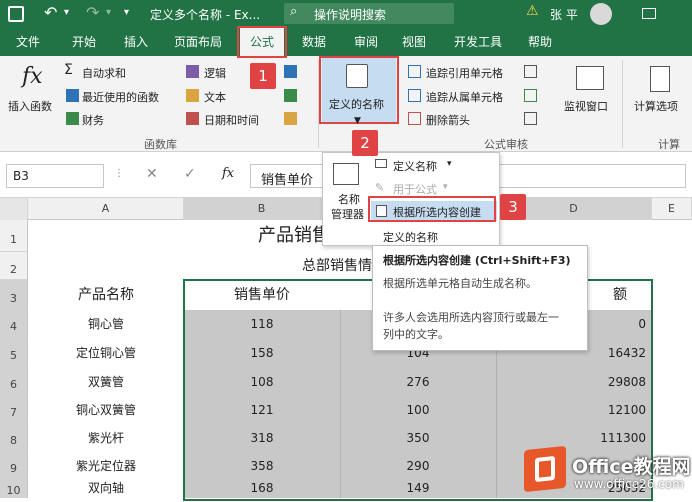 Image resolution: width=692 pixels, height=502 pixels. I want to click on avatar, so click(601, 14).